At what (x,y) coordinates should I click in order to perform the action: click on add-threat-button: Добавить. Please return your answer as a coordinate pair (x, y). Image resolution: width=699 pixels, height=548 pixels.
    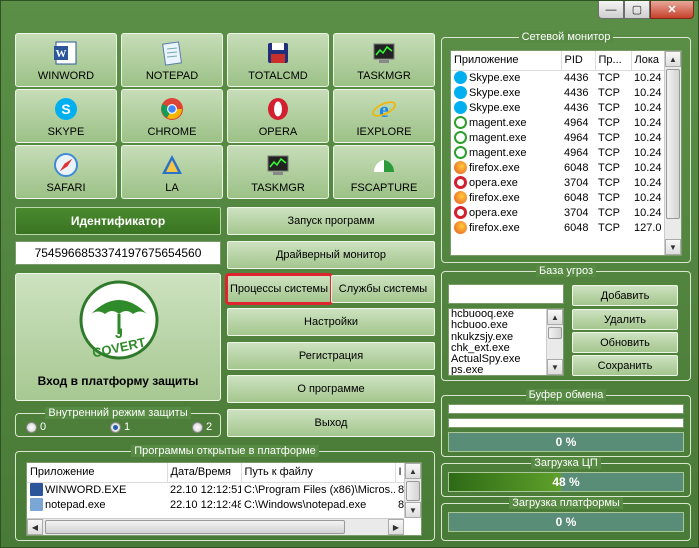
    Looking at the image, I should click on (625, 295).